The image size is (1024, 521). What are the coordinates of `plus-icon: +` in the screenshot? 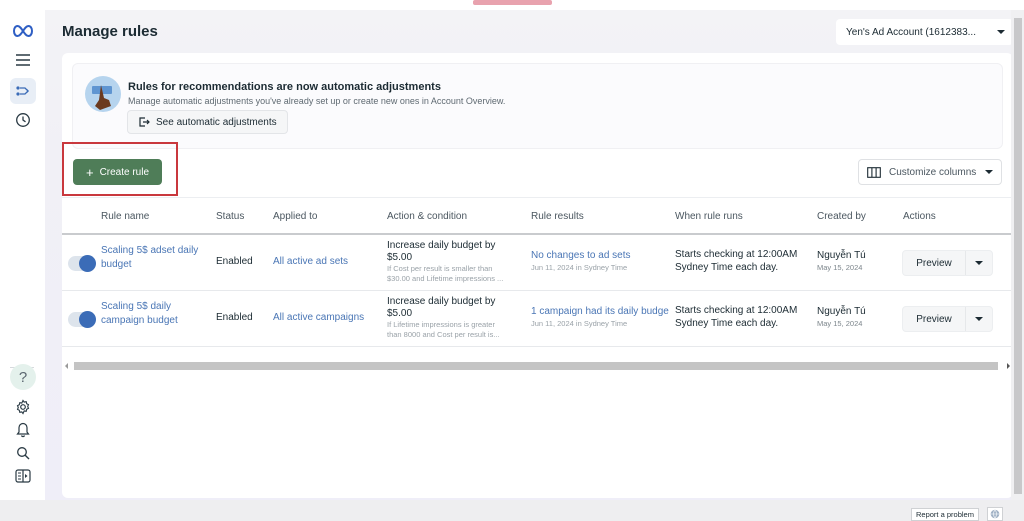 It's located at (89, 172).